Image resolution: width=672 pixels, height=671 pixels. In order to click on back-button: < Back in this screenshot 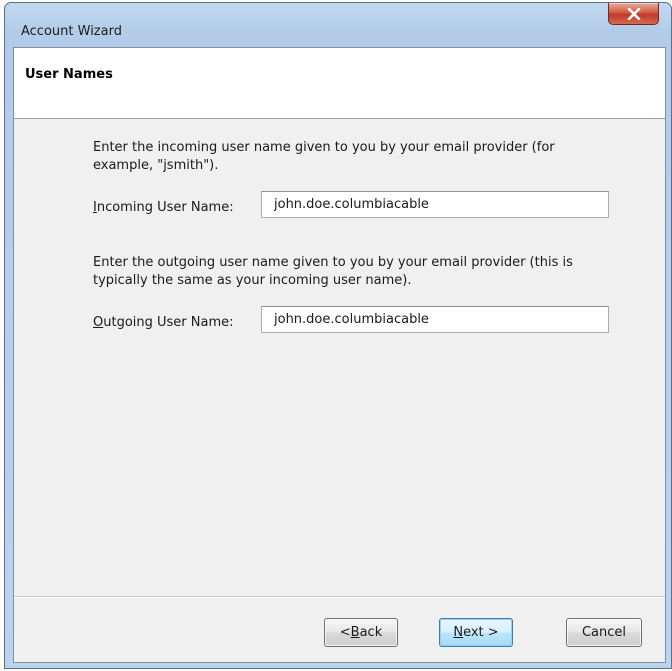, I will do `click(361, 632)`.